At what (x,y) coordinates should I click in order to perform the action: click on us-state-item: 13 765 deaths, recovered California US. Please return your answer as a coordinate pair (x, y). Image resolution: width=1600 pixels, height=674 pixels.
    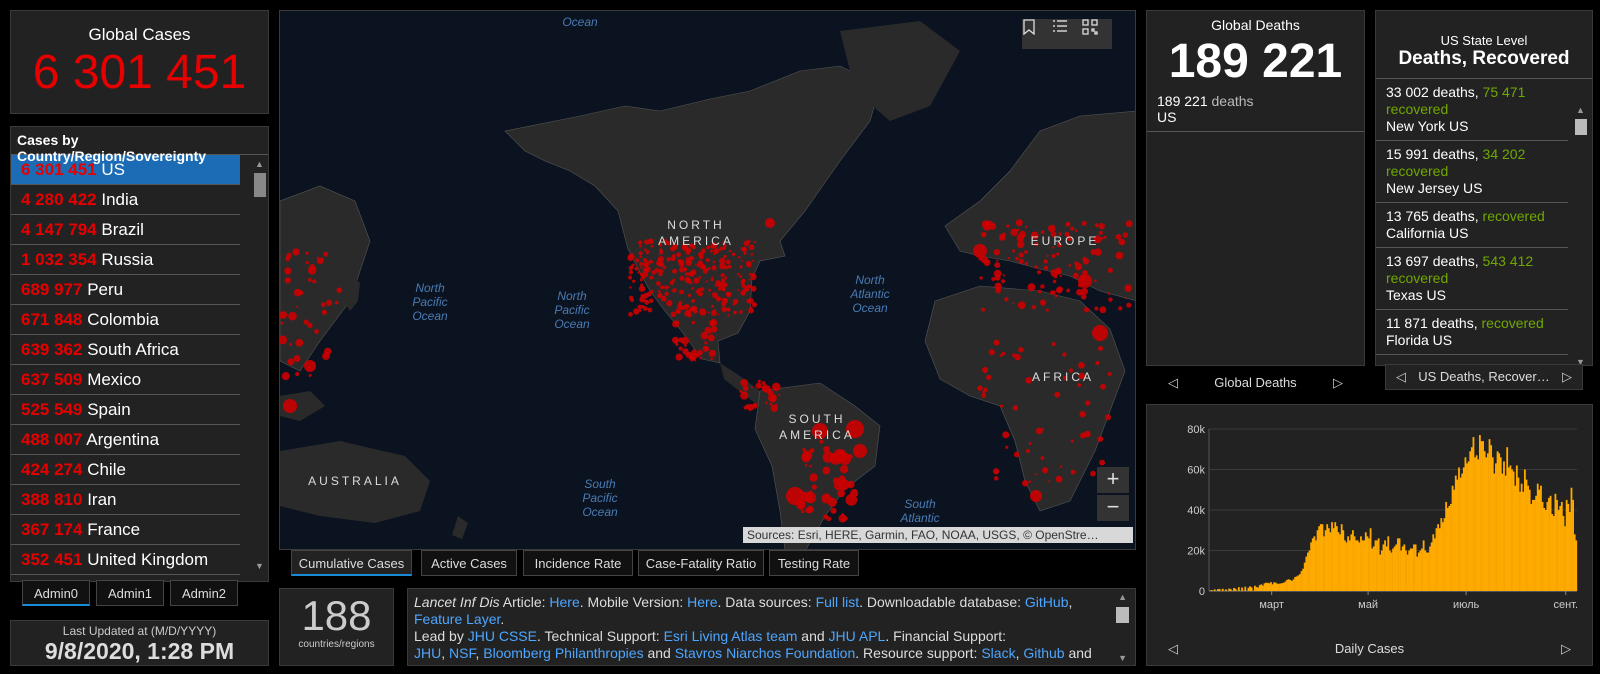
    Looking at the image, I should click on (1472, 225).